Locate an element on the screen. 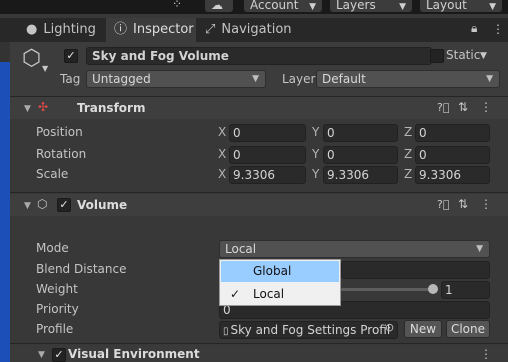 The image size is (508, 362). checkmark-icon: ✓ is located at coordinates (235, 294).